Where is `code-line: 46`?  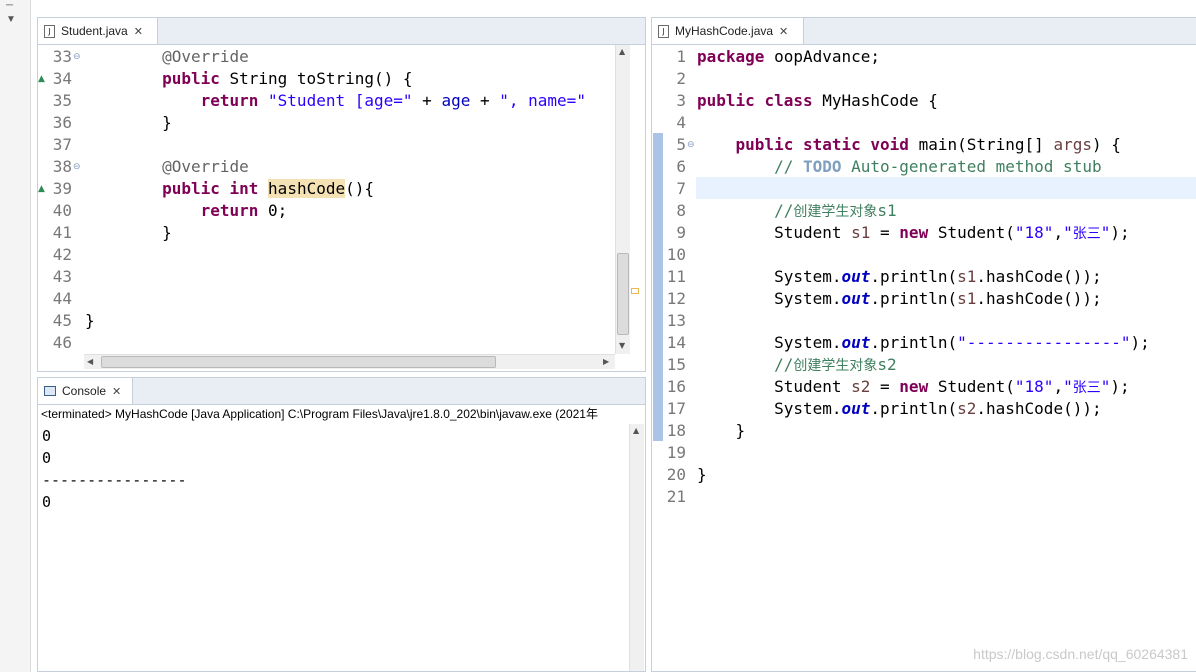
code-line: 46 is located at coordinates (327, 343).